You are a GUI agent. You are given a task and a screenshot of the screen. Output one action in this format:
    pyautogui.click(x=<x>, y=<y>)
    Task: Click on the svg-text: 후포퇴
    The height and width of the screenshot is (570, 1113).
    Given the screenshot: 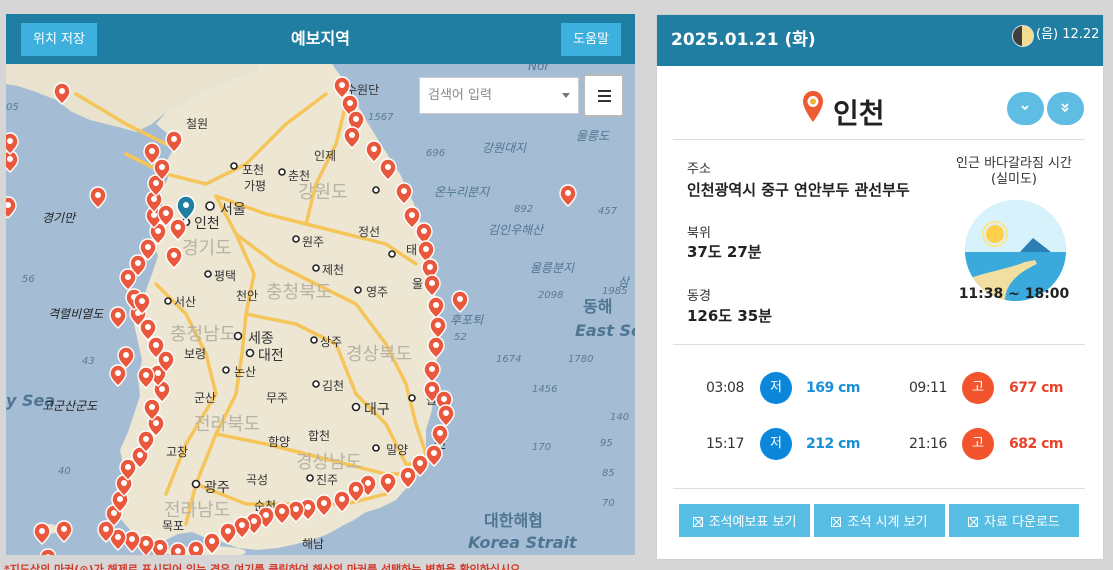 What is the action you would take?
    pyautogui.click(x=467, y=320)
    